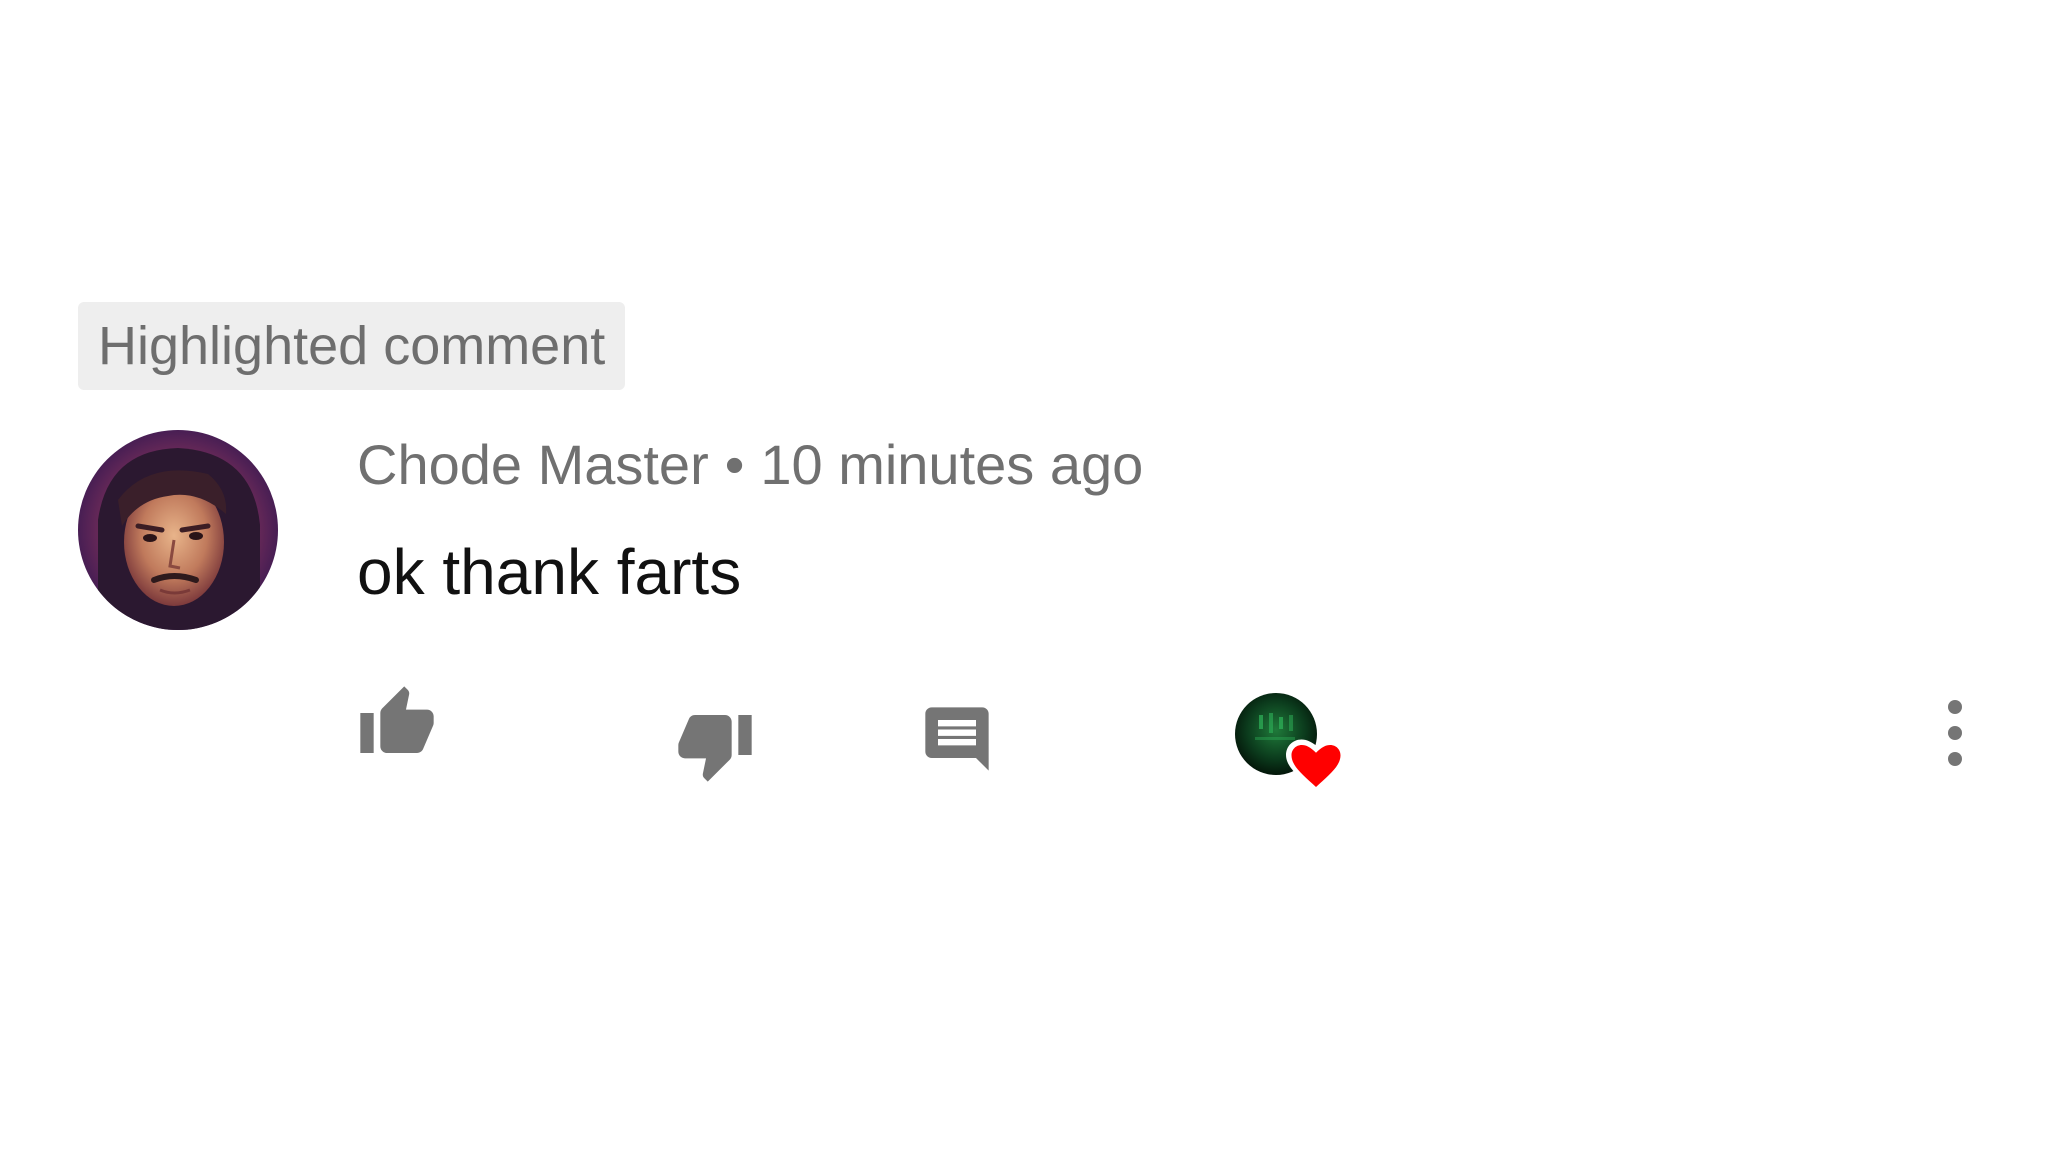  I want to click on thumb-down-icon, so click(715, 748).